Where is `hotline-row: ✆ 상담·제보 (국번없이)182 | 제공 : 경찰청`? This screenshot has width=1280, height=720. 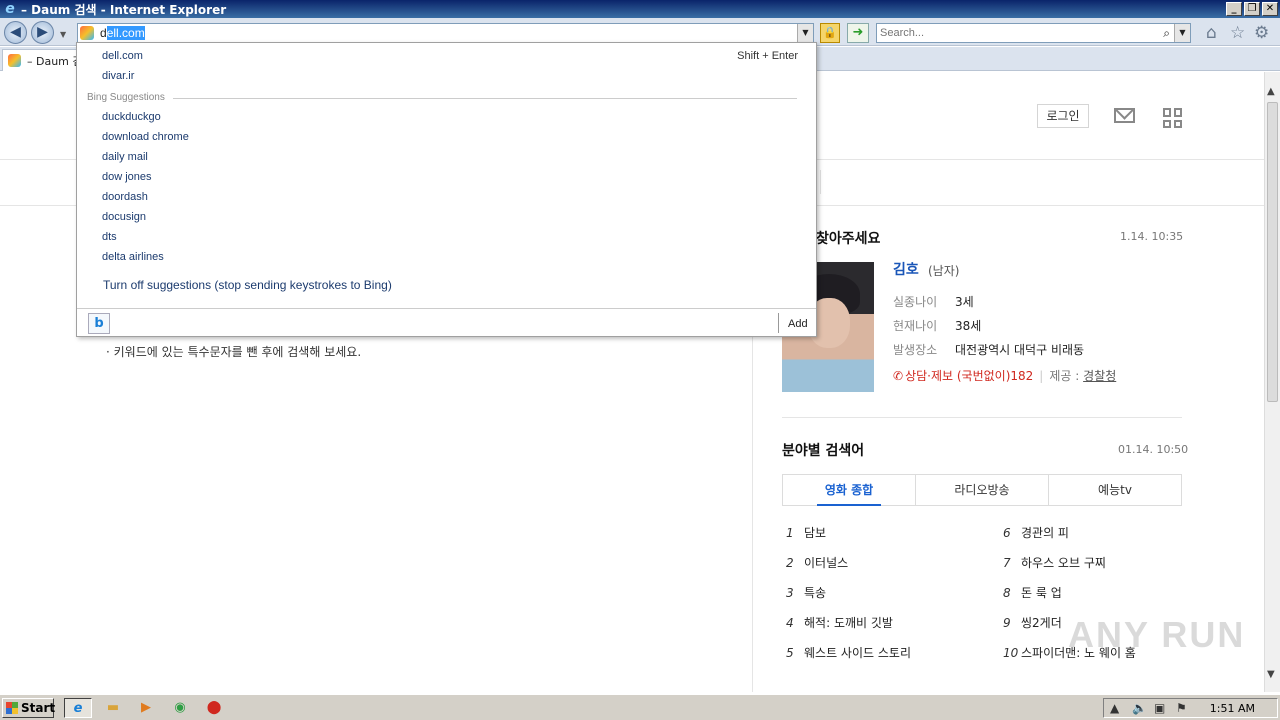
hotline-row: ✆ 상담·제보 (국번없이)182 | 제공 : 경찰청 is located at coordinates (1005, 376).